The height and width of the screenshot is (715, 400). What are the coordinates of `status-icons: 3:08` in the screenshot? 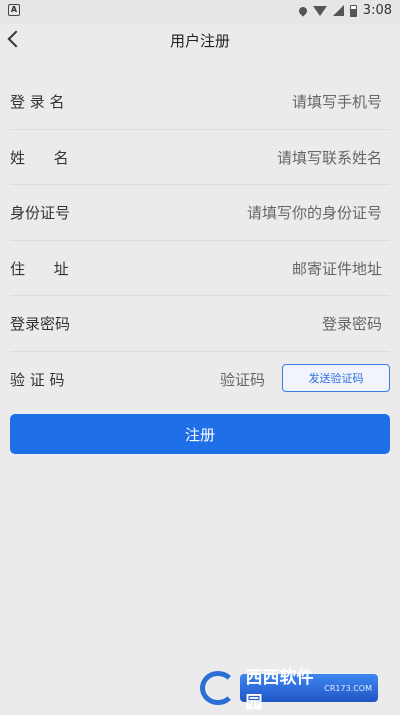 It's located at (344, 10).